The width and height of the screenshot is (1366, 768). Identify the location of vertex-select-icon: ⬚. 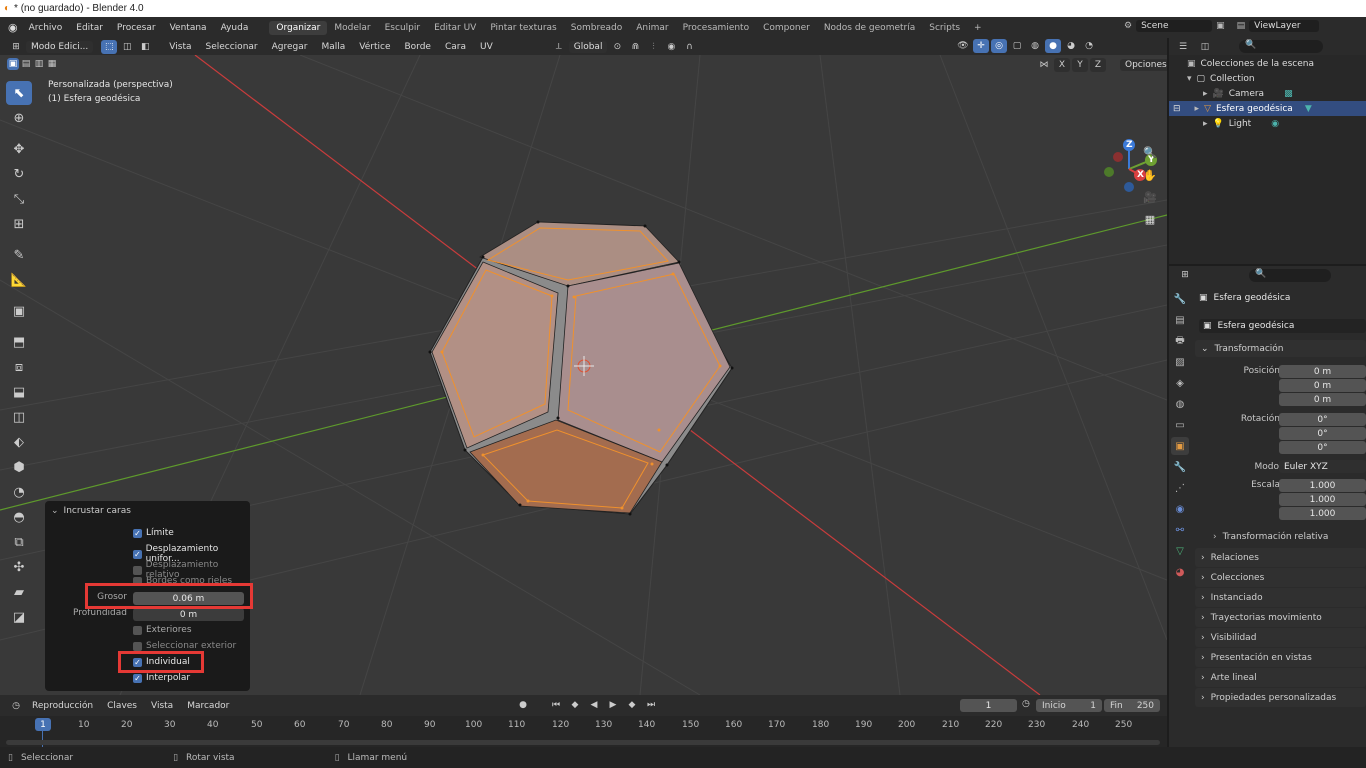
(109, 46).